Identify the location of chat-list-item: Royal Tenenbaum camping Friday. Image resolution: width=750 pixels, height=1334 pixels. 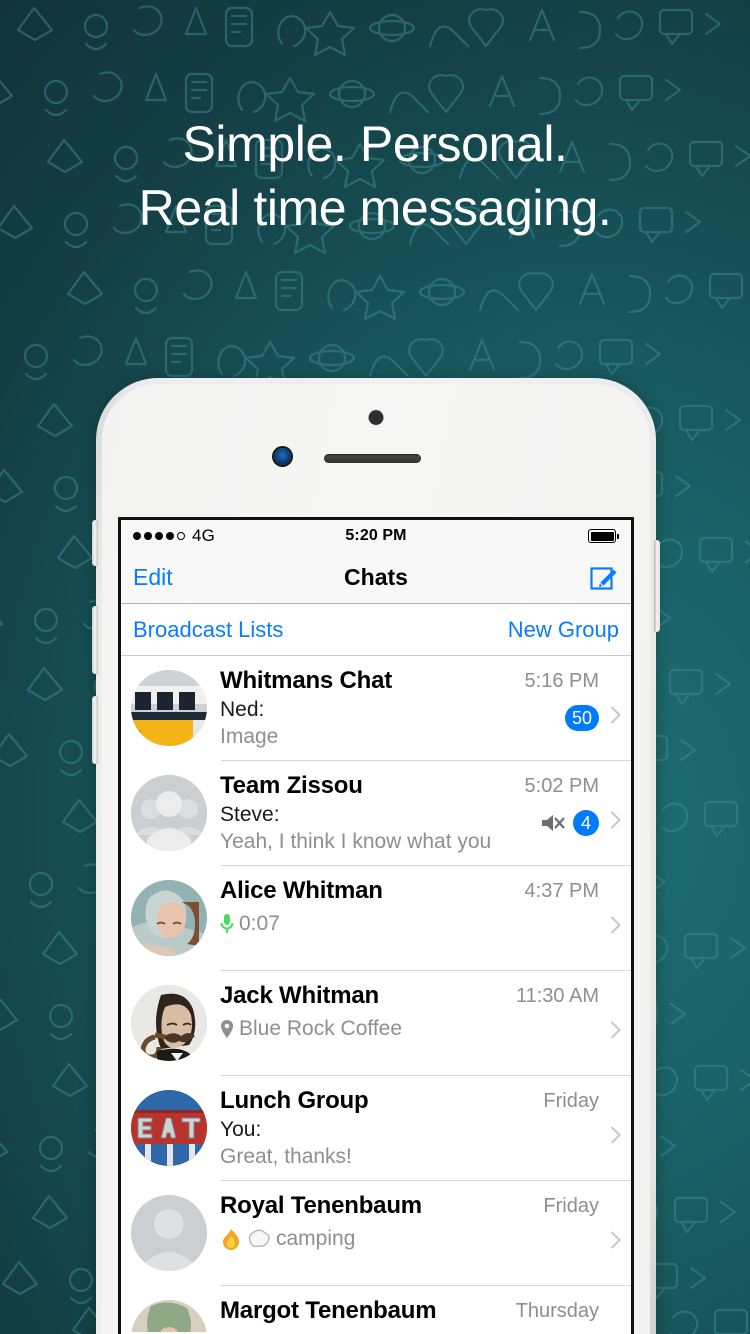
(376, 1233).